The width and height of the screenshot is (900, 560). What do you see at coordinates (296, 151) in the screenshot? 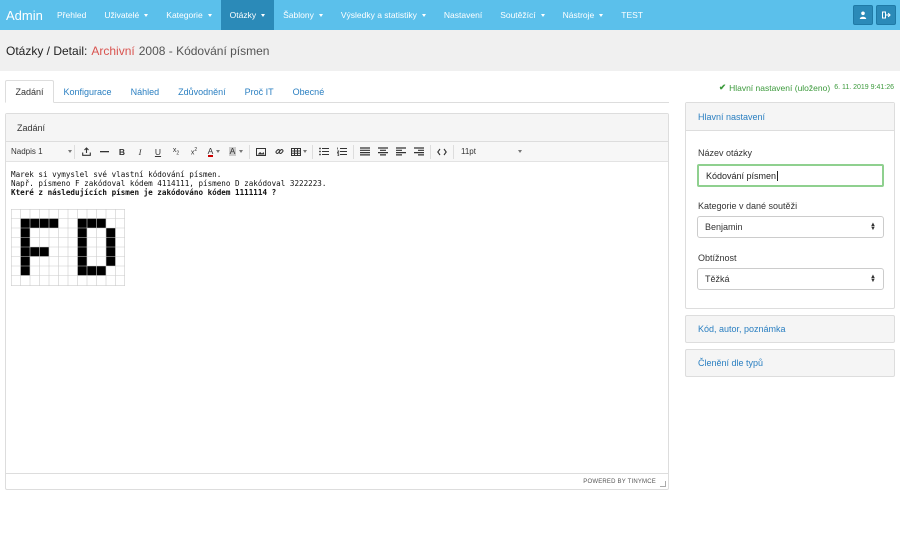
I see `table-icon` at bounding box center [296, 151].